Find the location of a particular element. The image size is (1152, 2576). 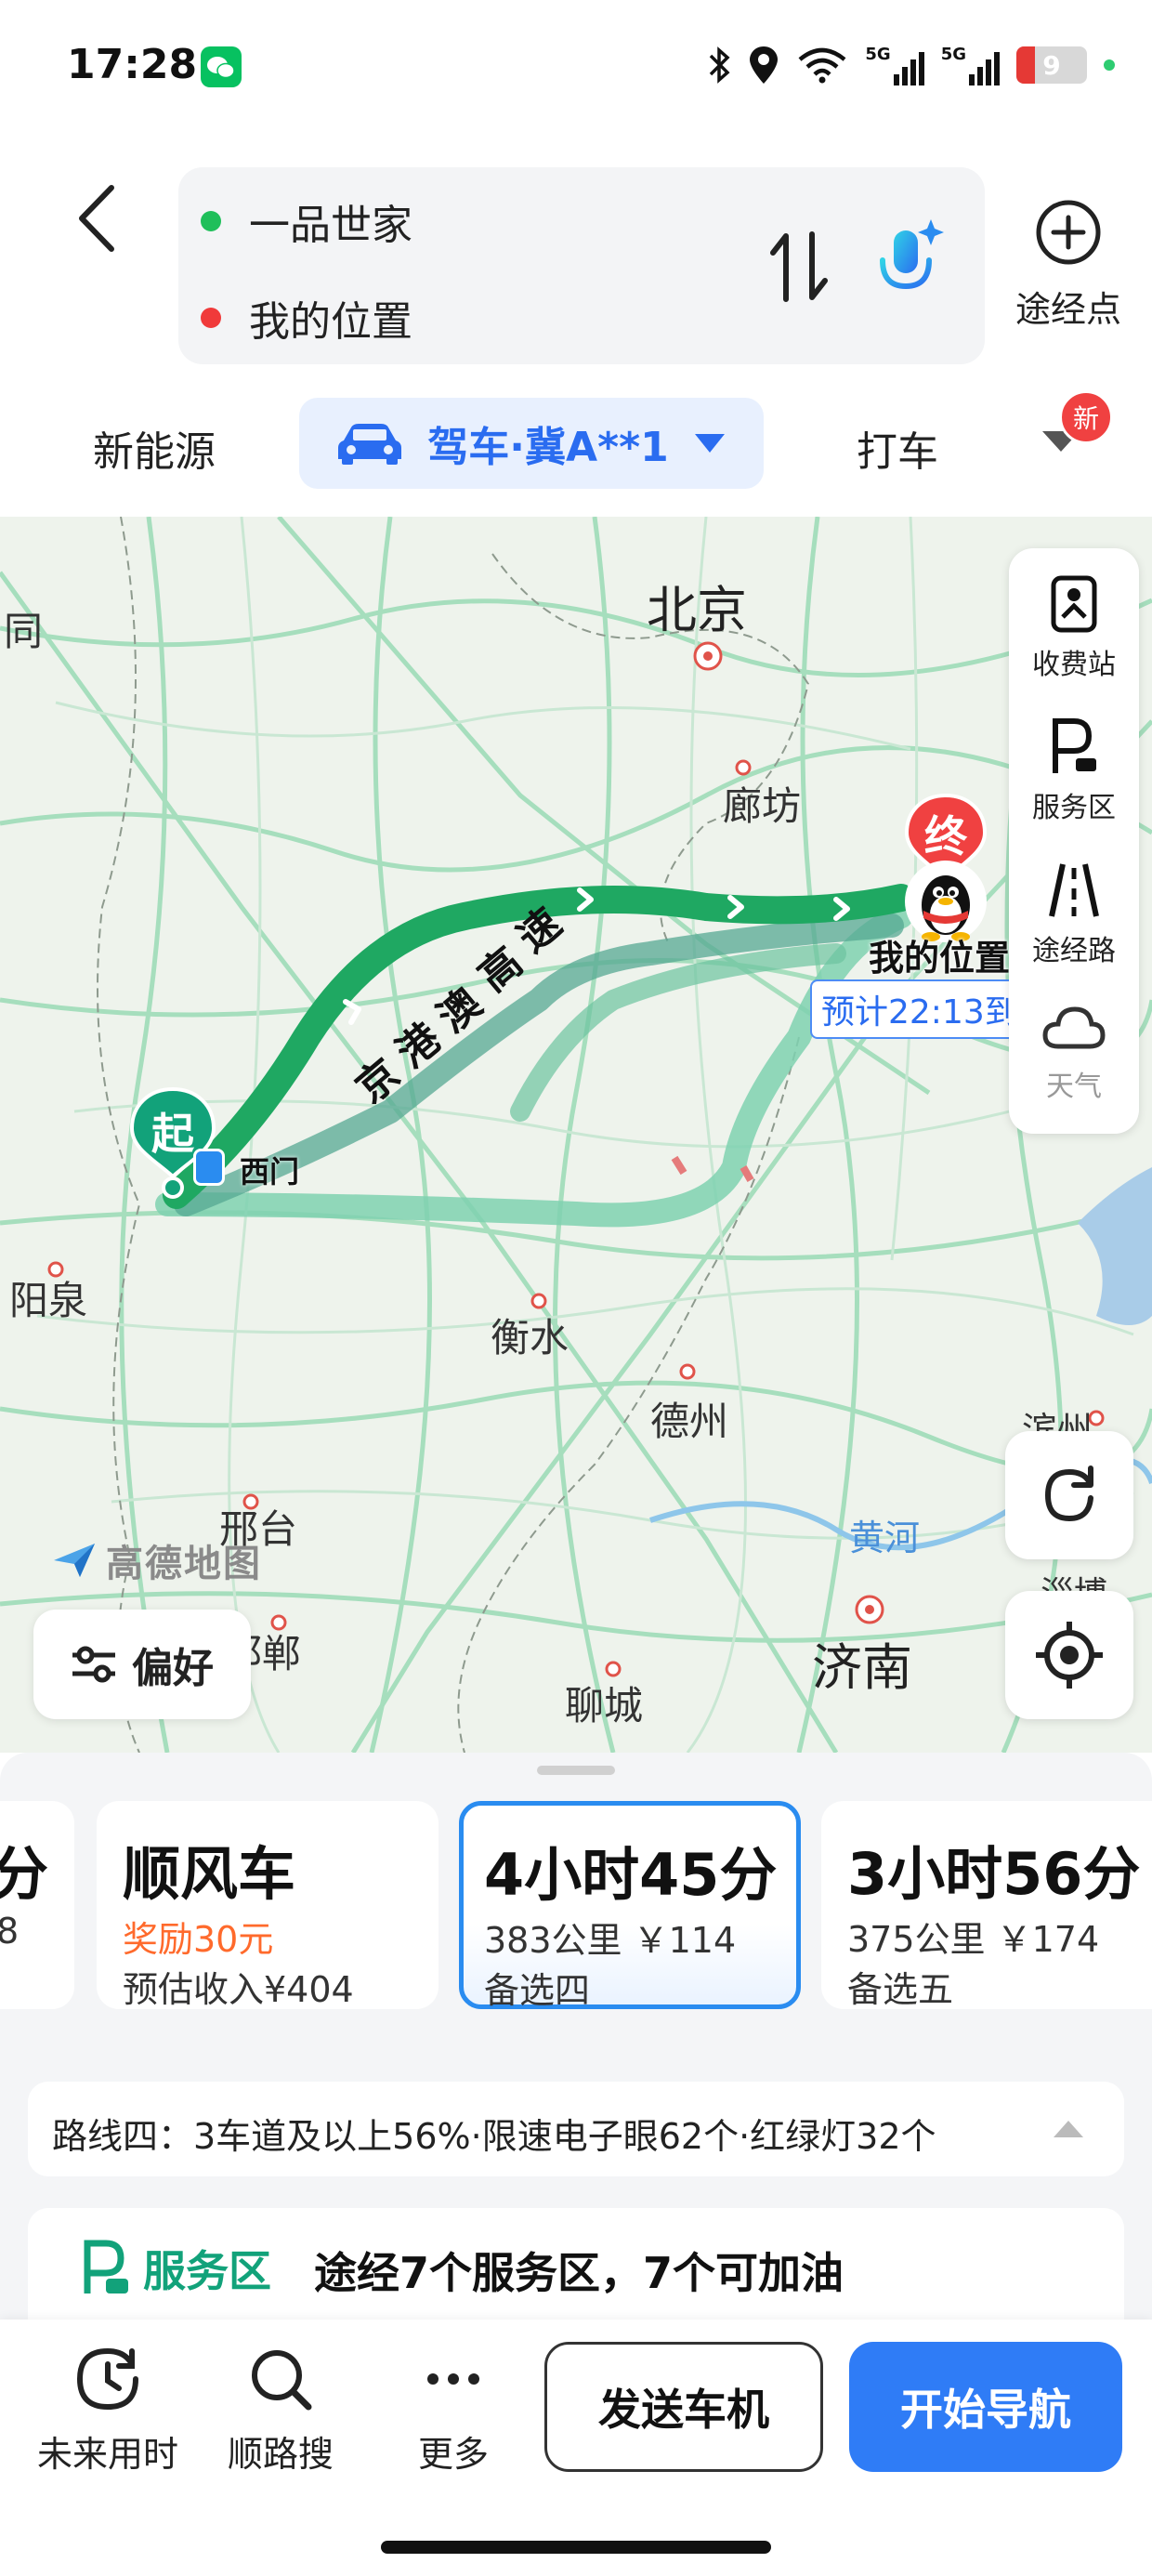

more-label: 更多 is located at coordinates (453, 2454).